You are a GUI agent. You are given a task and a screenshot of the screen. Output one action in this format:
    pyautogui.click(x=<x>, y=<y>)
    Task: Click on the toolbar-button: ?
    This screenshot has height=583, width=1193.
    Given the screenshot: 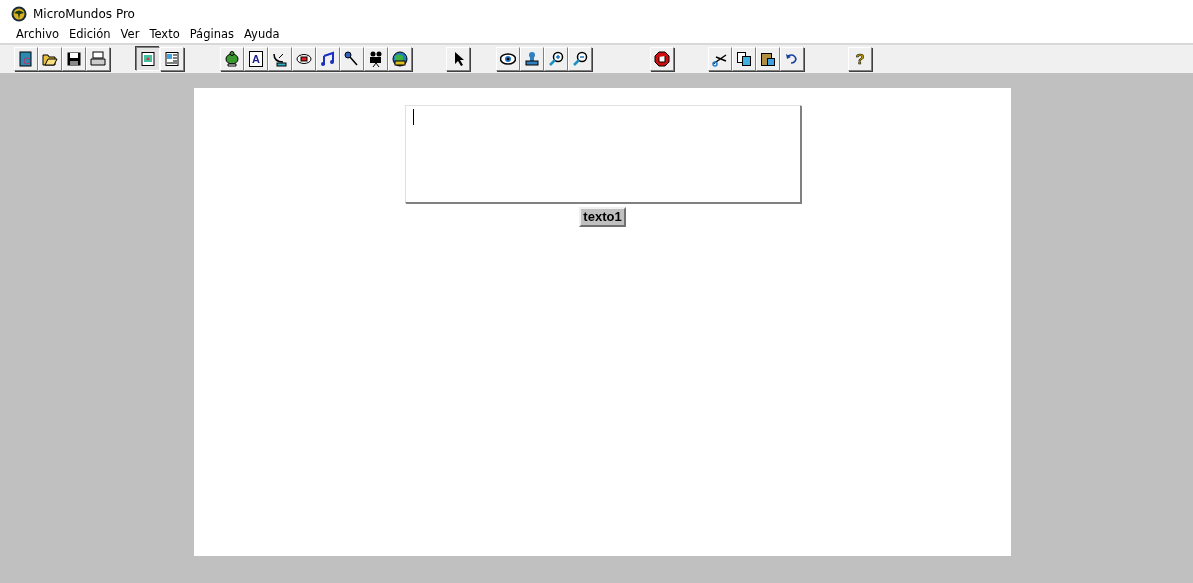 What is the action you would take?
    pyautogui.click(x=860, y=59)
    